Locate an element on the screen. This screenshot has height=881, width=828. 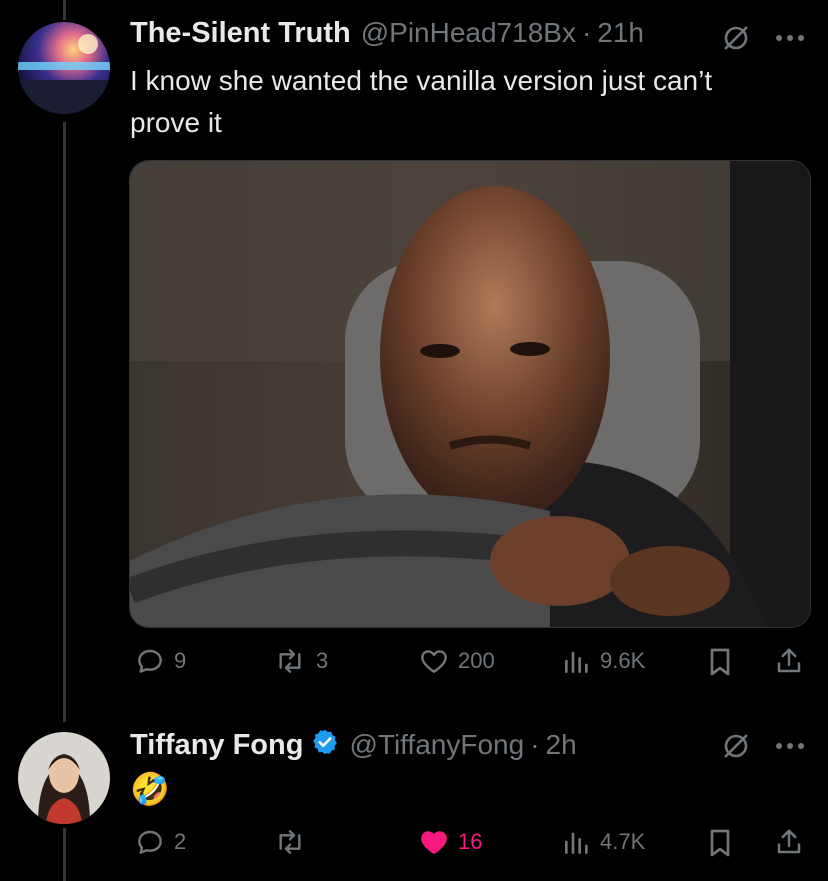
repost-button: 3 is located at coordinates (300, 661).